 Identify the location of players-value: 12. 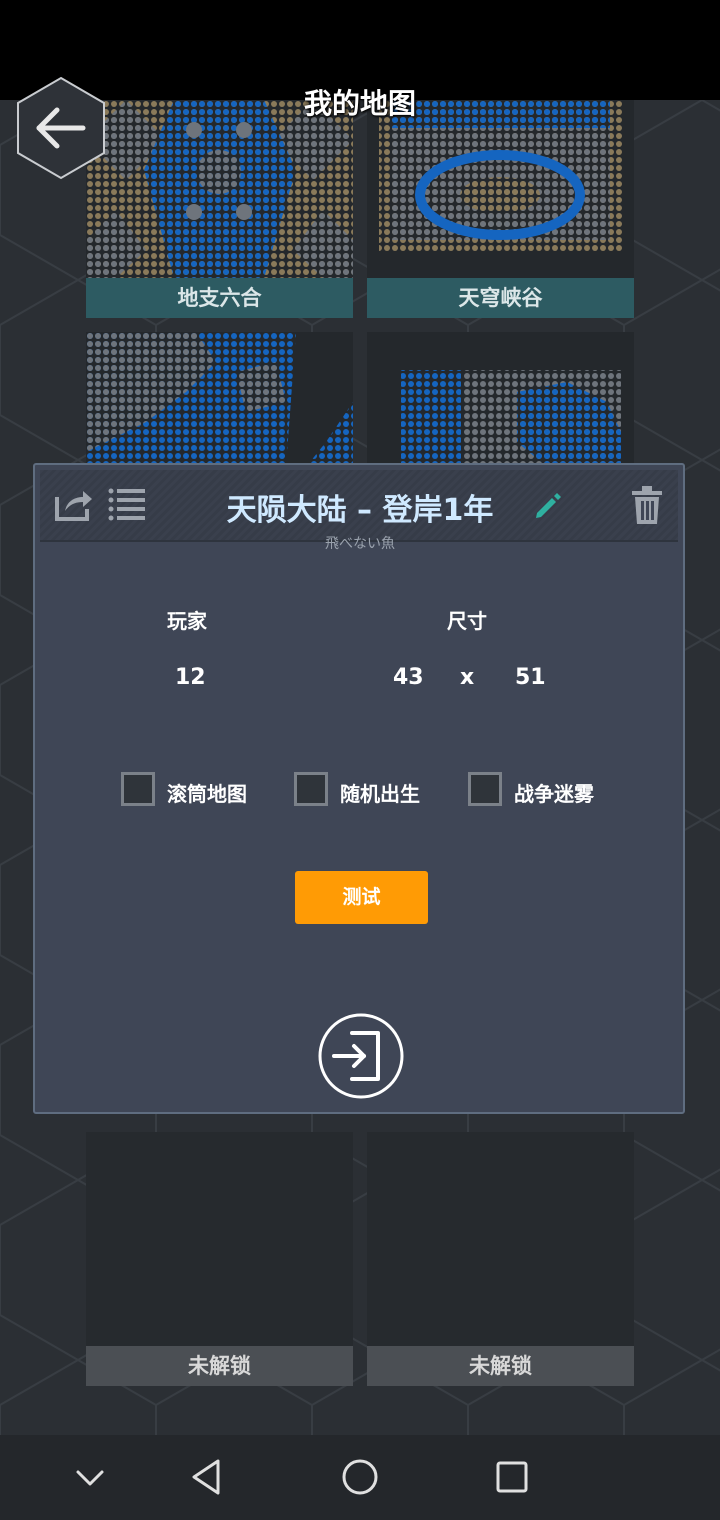
(190, 677).